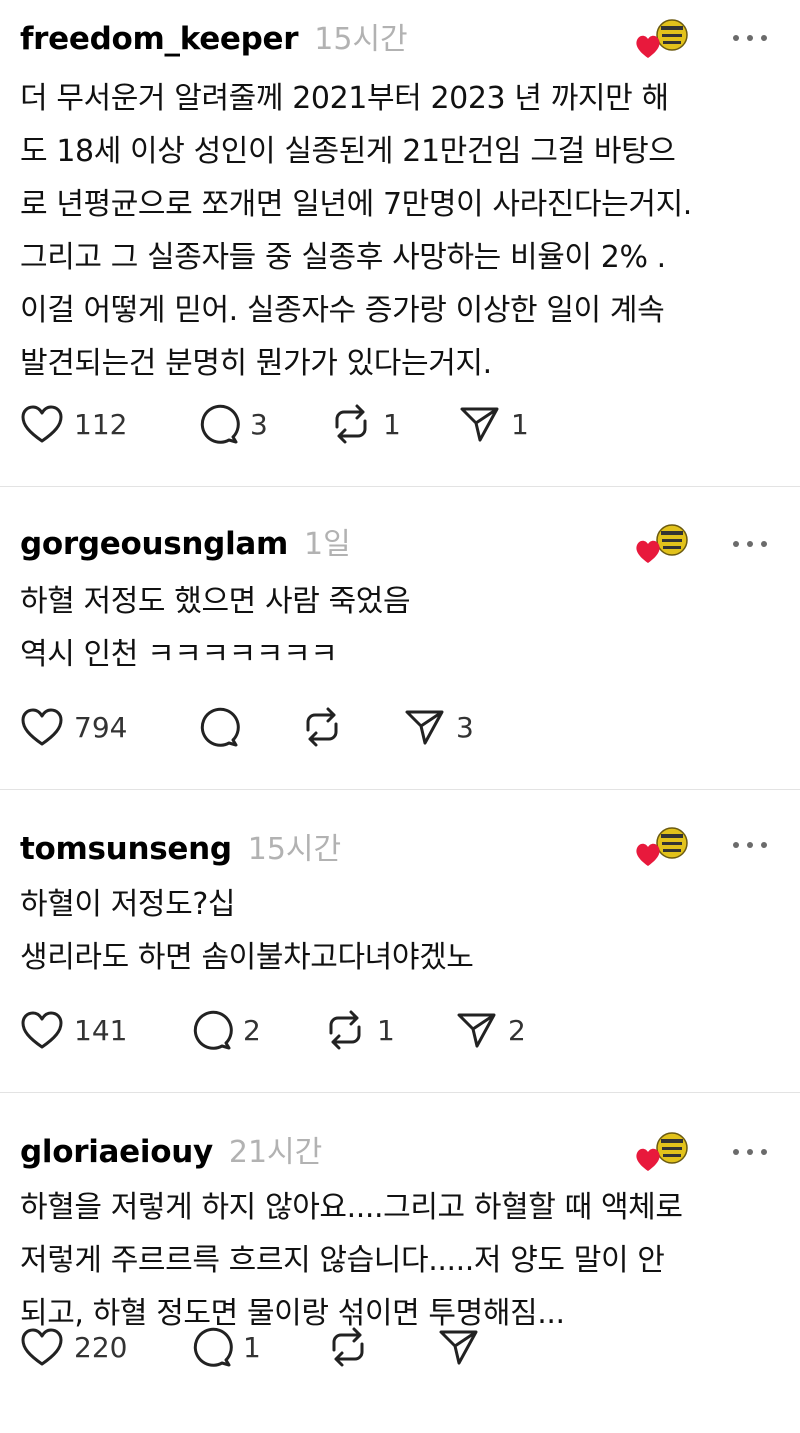  Describe the element at coordinates (252, 1347) in the screenshot. I see `reply-count: 1` at that location.